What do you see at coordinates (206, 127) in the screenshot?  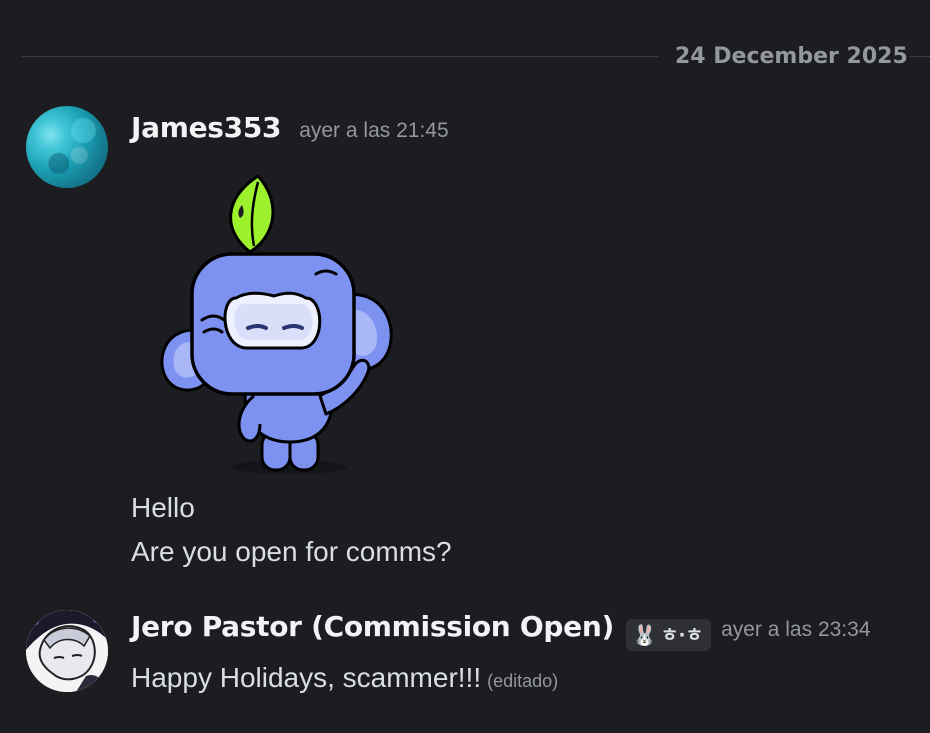 I see `username: James353` at bounding box center [206, 127].